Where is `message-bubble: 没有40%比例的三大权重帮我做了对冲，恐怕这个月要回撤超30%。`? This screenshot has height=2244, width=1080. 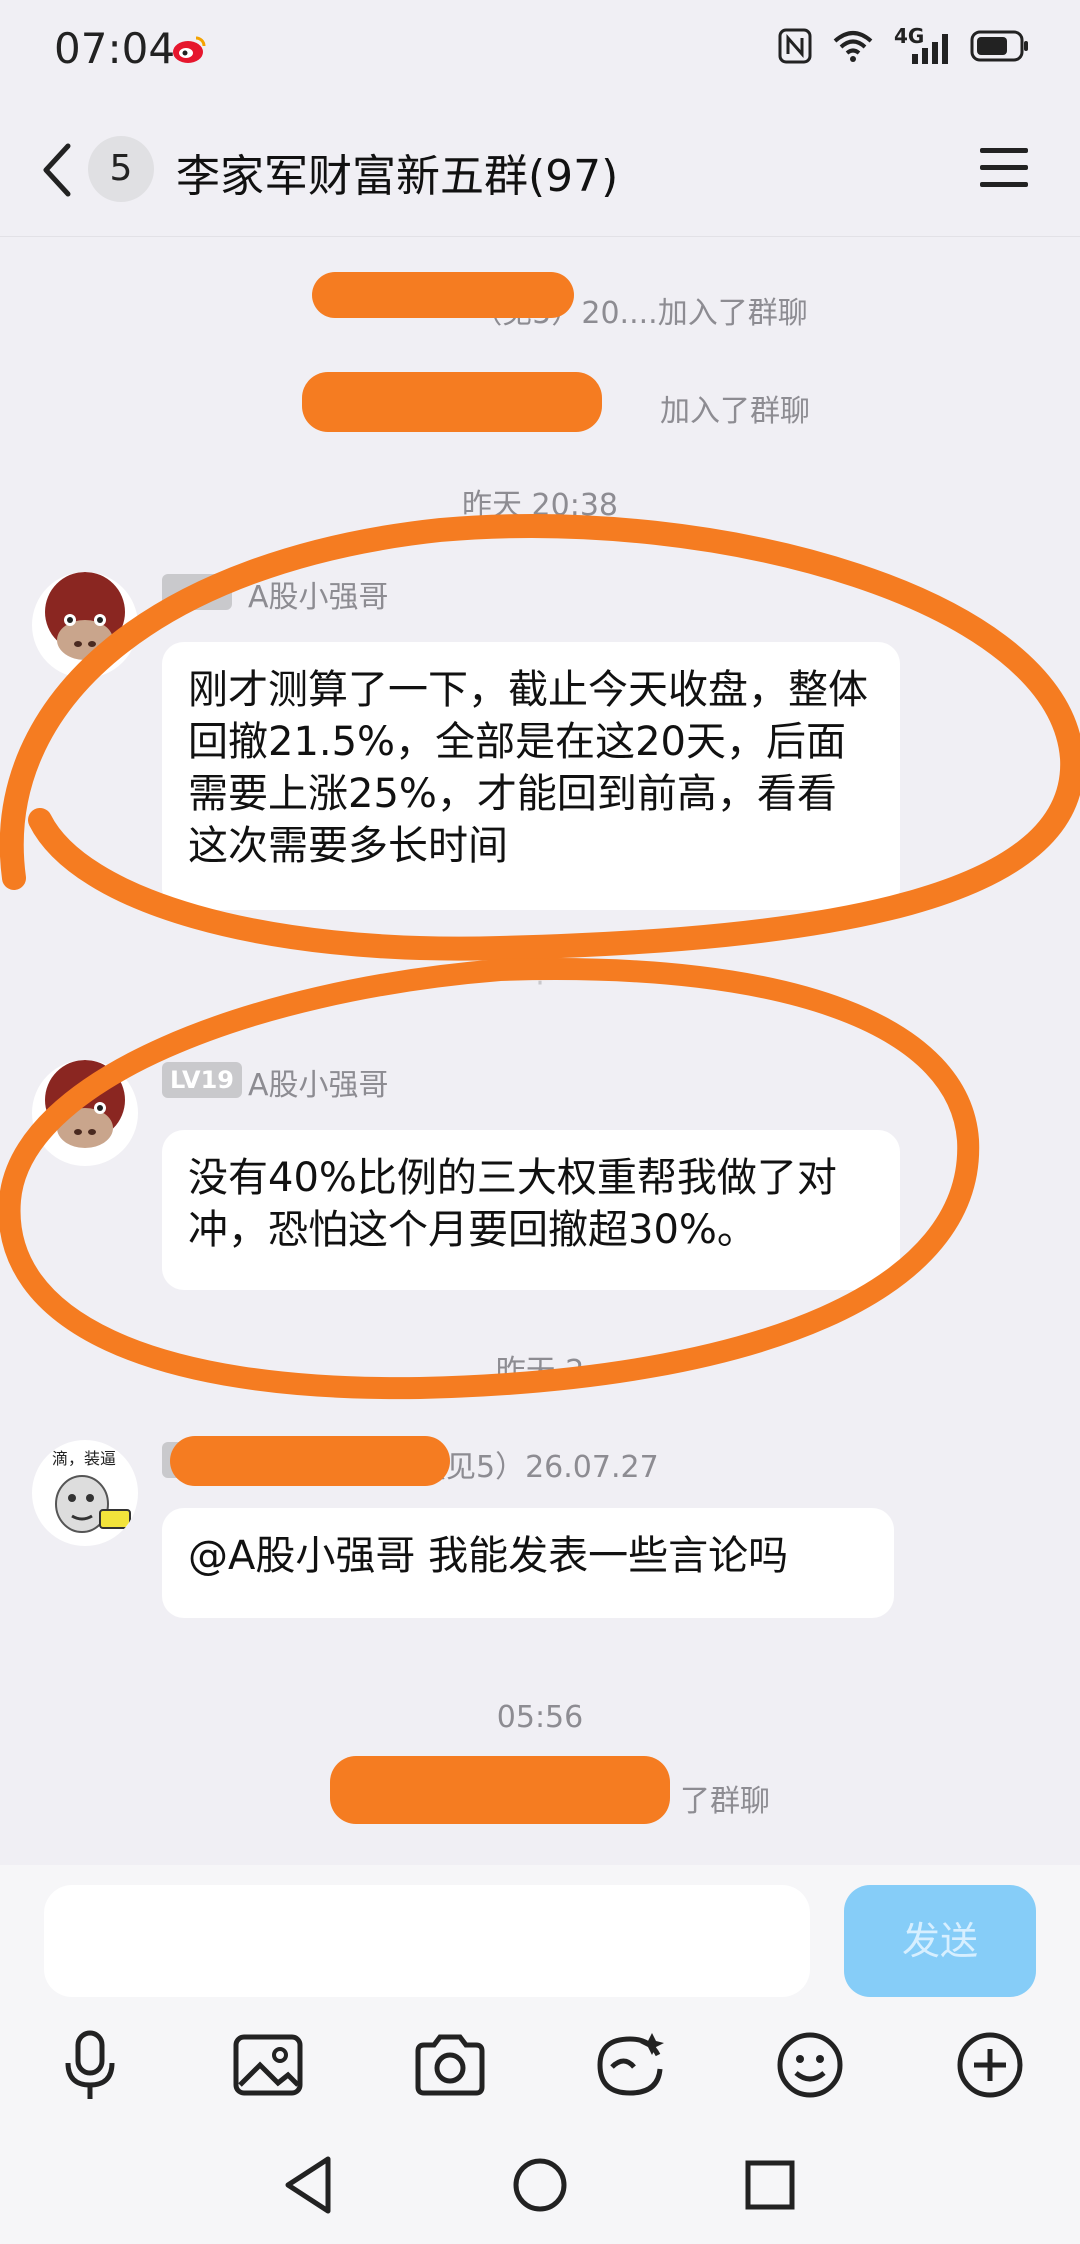 message-bubble: 没有40%比例的三大权重帮我做了对冲，恐怕这个月要回撤超30%。 is located at coordinates (531, 1210).